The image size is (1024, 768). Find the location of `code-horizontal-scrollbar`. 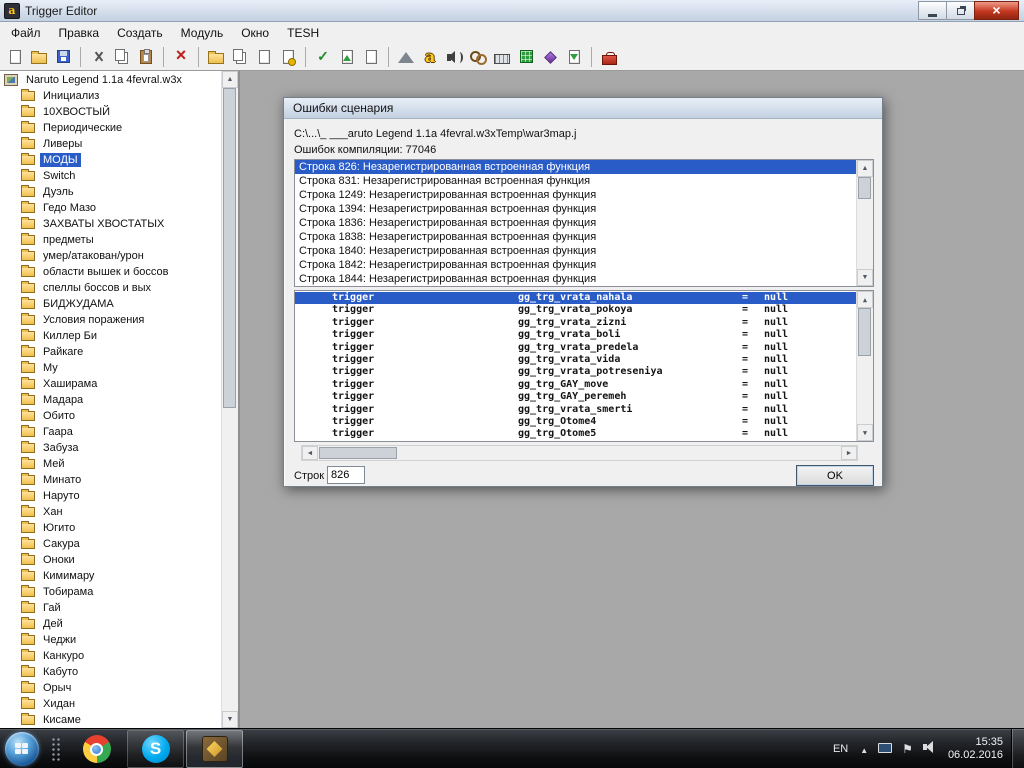

code-horizontal-scrollbar is located at coordinates (579, 453).